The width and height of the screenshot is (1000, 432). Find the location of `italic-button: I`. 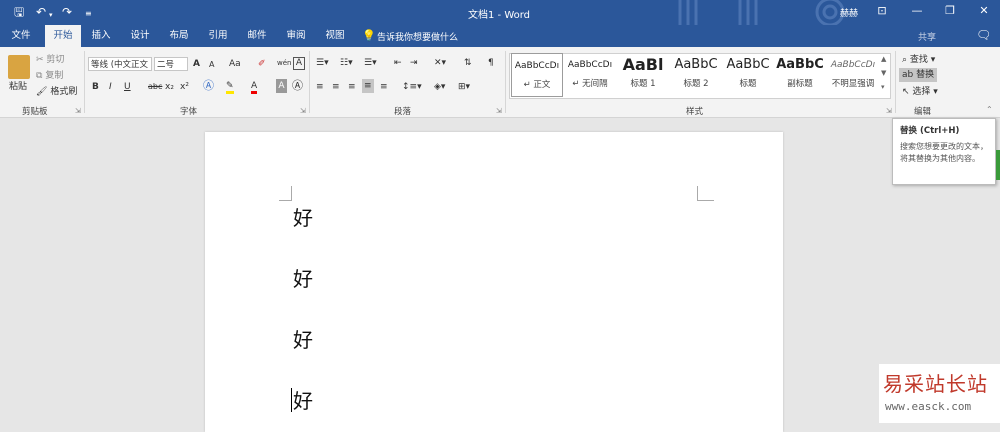

italic-button: I is located at coordinates (110, 87).